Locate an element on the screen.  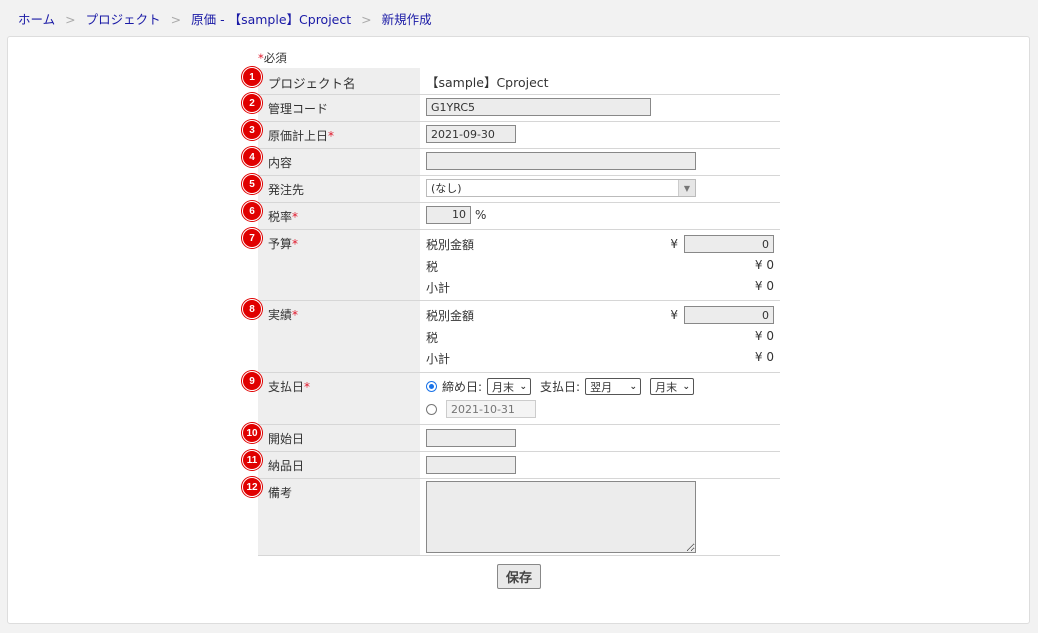
number-badge: 9 is located at coordinates (252, 381).